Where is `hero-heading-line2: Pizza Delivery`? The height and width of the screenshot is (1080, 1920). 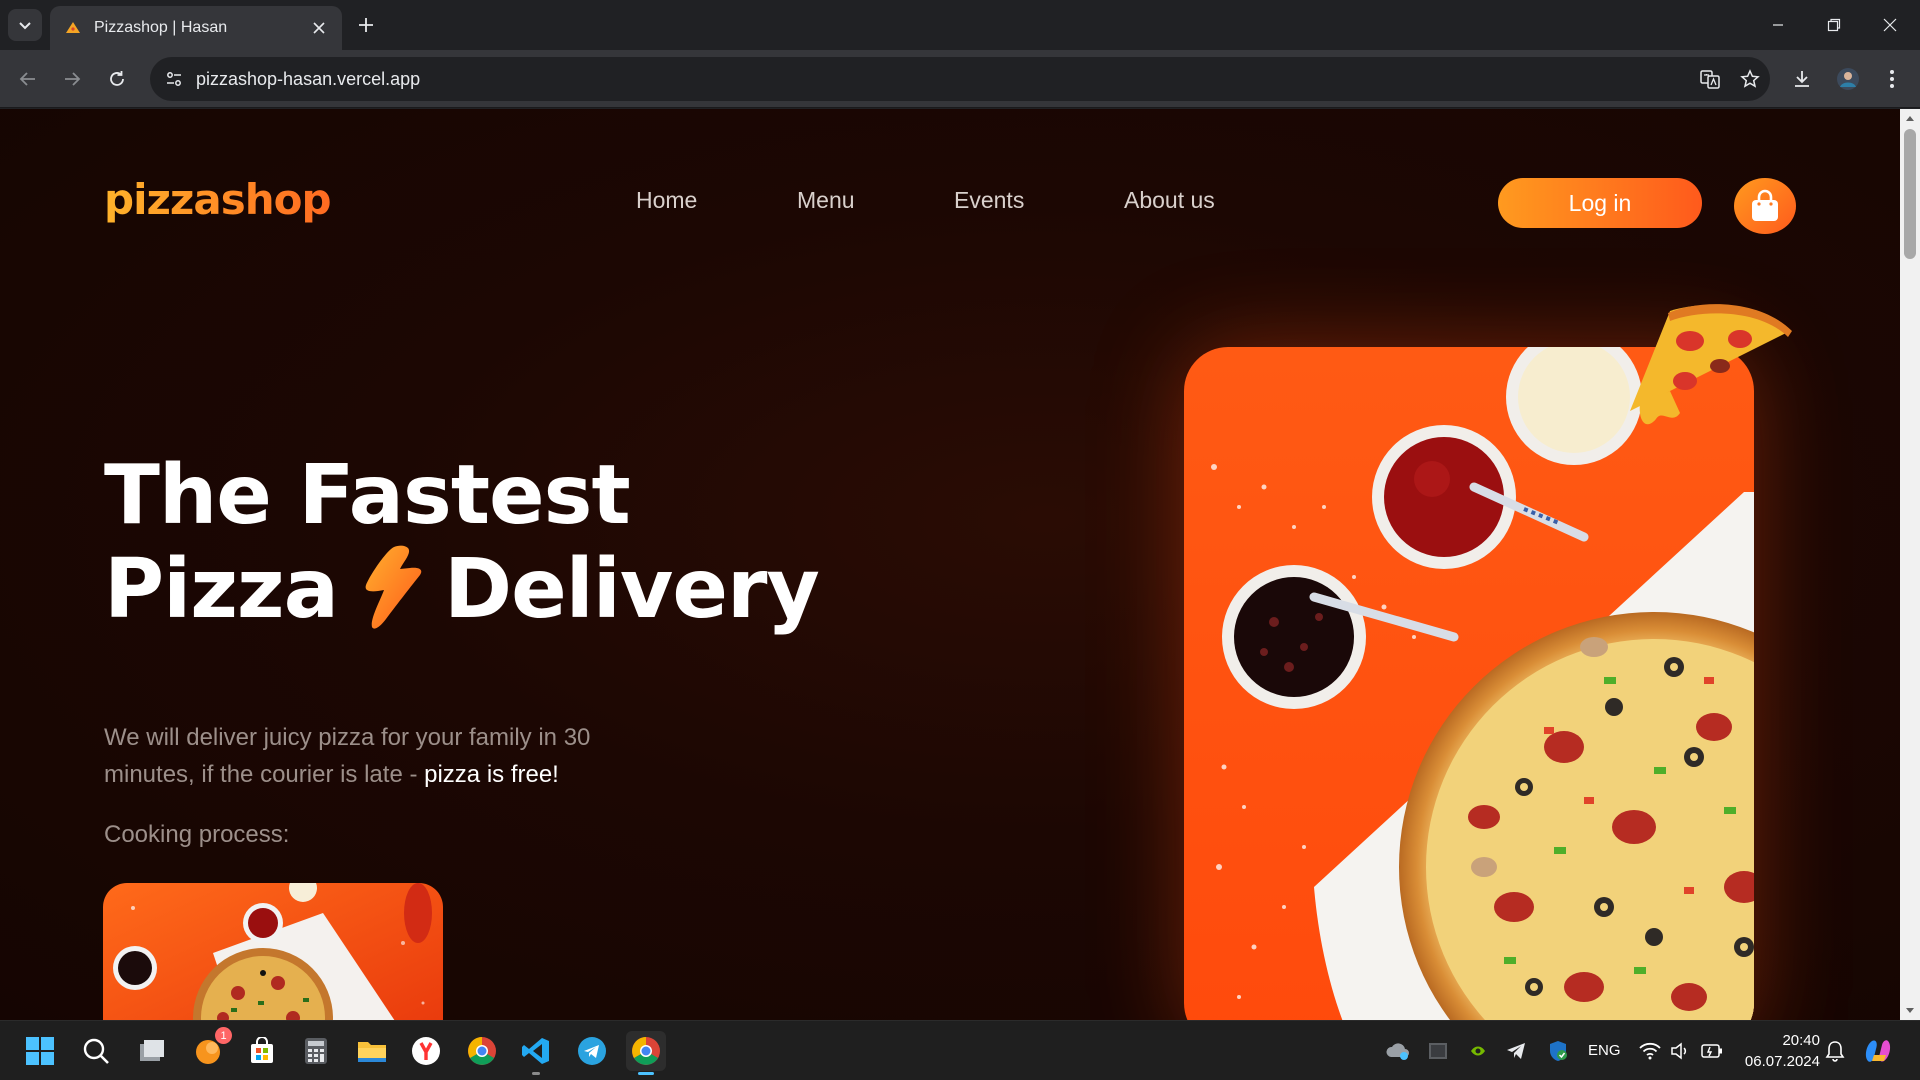
hero-heading-line2: Pizza Delivery is located at coordinates (462, 589).